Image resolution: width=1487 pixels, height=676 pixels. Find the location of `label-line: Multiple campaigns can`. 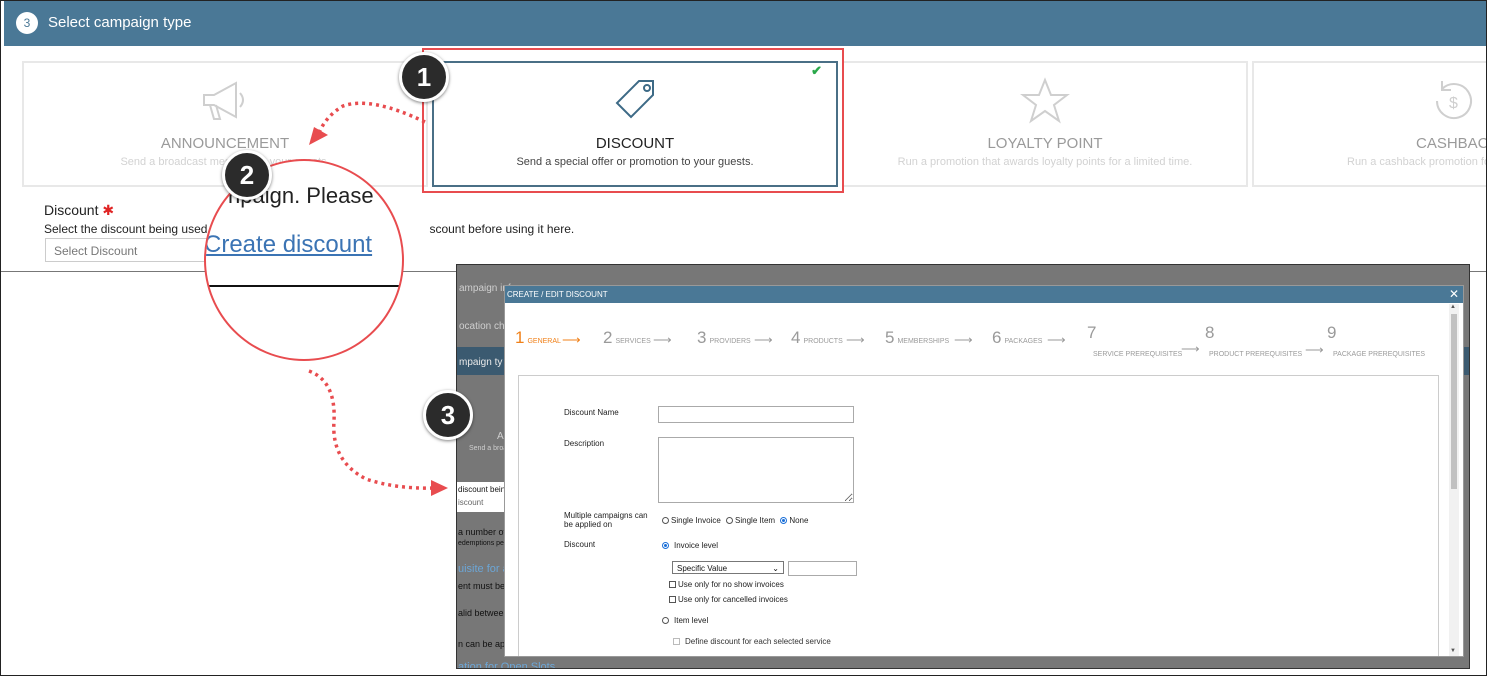

label-line: Multiple campaigns can is located at coordinates (606, 515).